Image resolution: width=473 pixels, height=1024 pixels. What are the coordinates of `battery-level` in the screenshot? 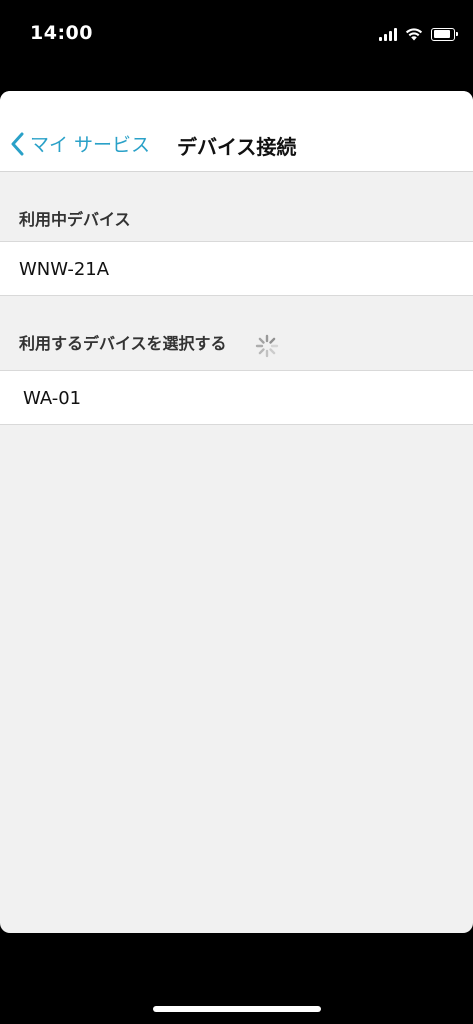 It's located at (441, 34).